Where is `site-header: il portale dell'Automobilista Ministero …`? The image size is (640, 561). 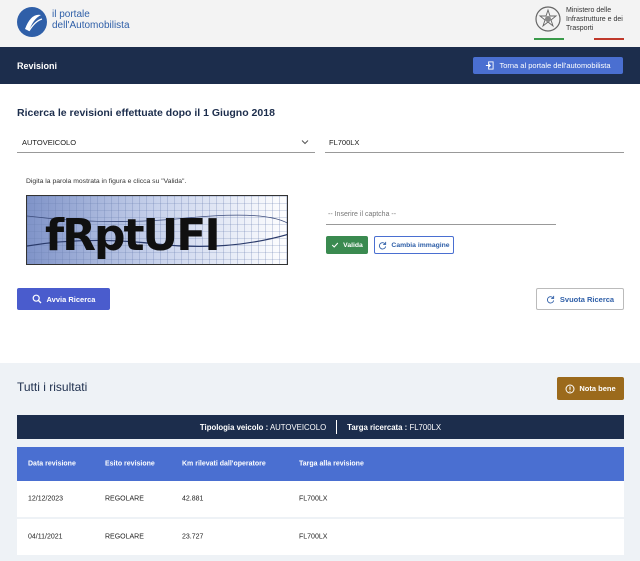
site-header: il portale dell'Automobilista Ministero … is located at coordinates (320, 23).